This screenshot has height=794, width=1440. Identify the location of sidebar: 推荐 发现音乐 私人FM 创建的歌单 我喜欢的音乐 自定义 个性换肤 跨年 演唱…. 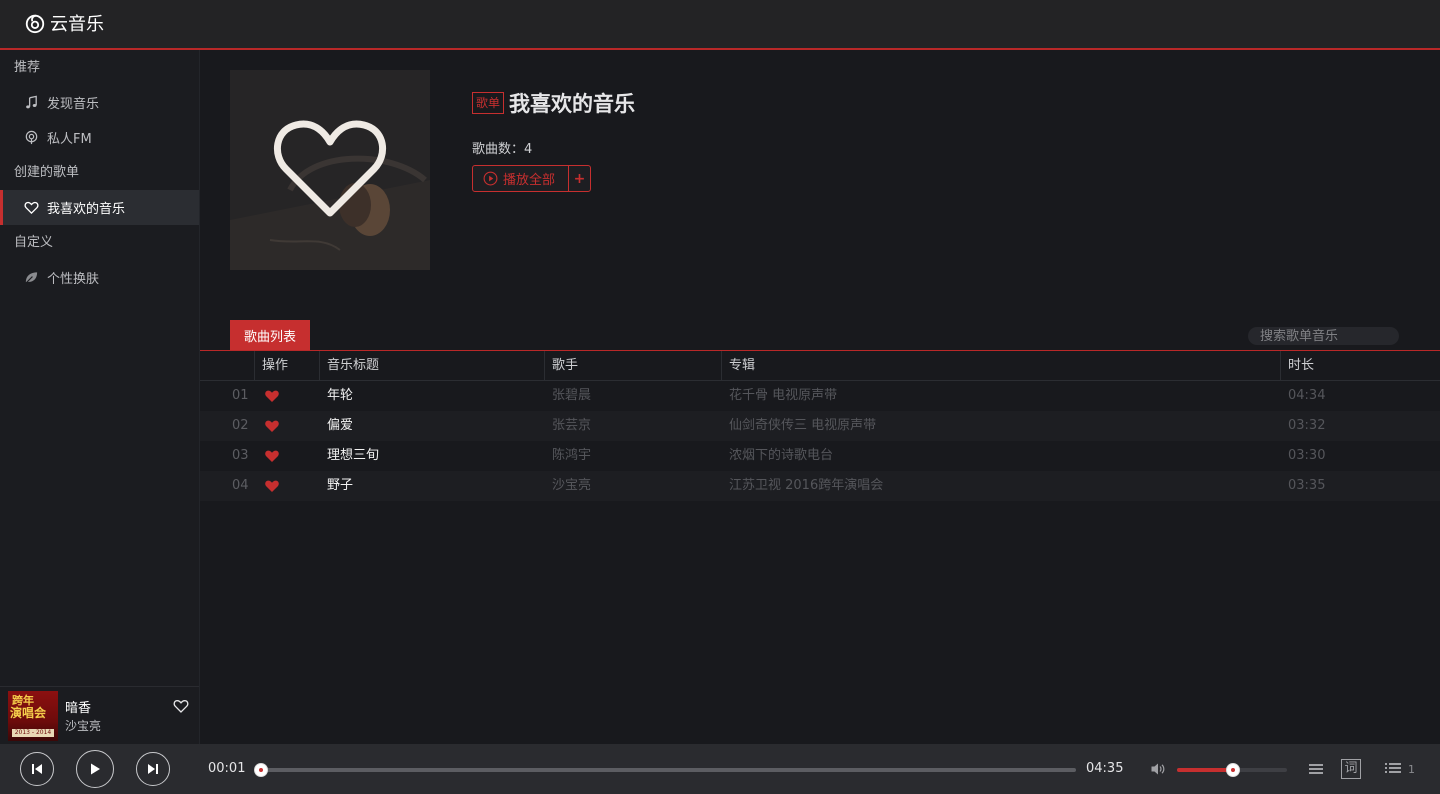
(100, 397).